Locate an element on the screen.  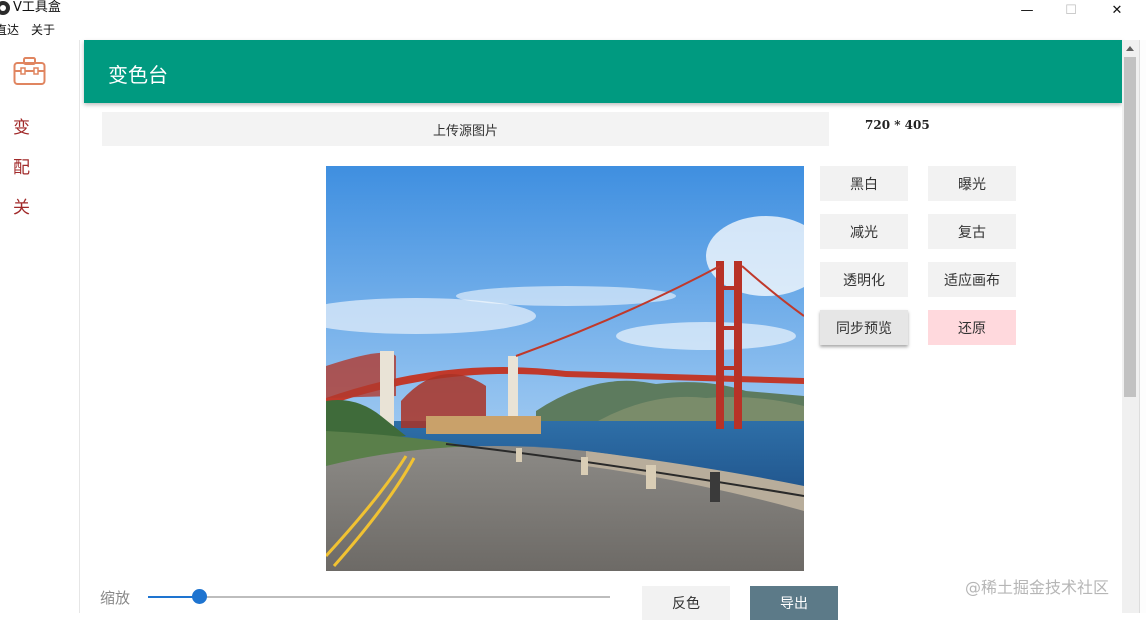
exposure-button: 曝光 is located at coordinates (972, 183).